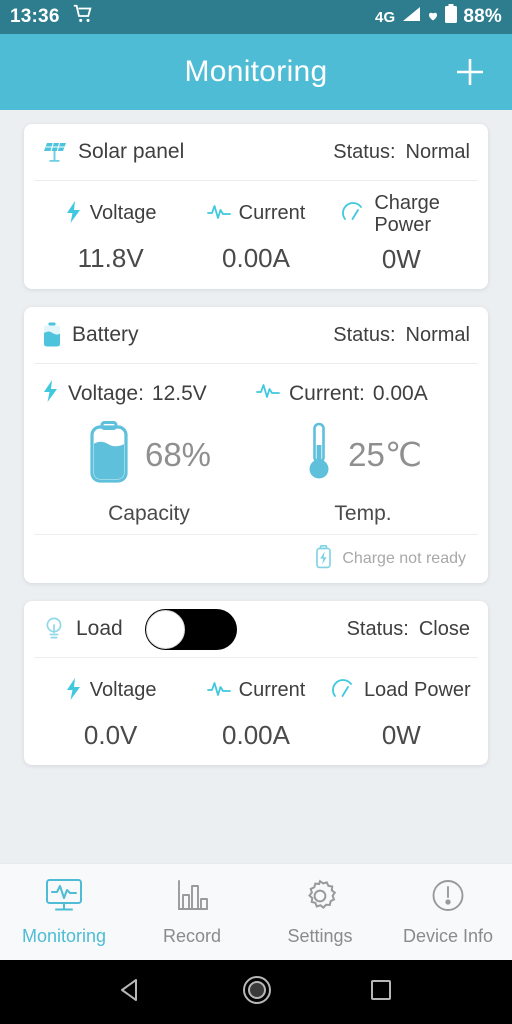 Image resolution: width=512 pixels, height=1024 pixels. What do you see at coordinates (132, 992) in the screenshot?
I see `back-triangle-icon` at bounding box center [132, 992].